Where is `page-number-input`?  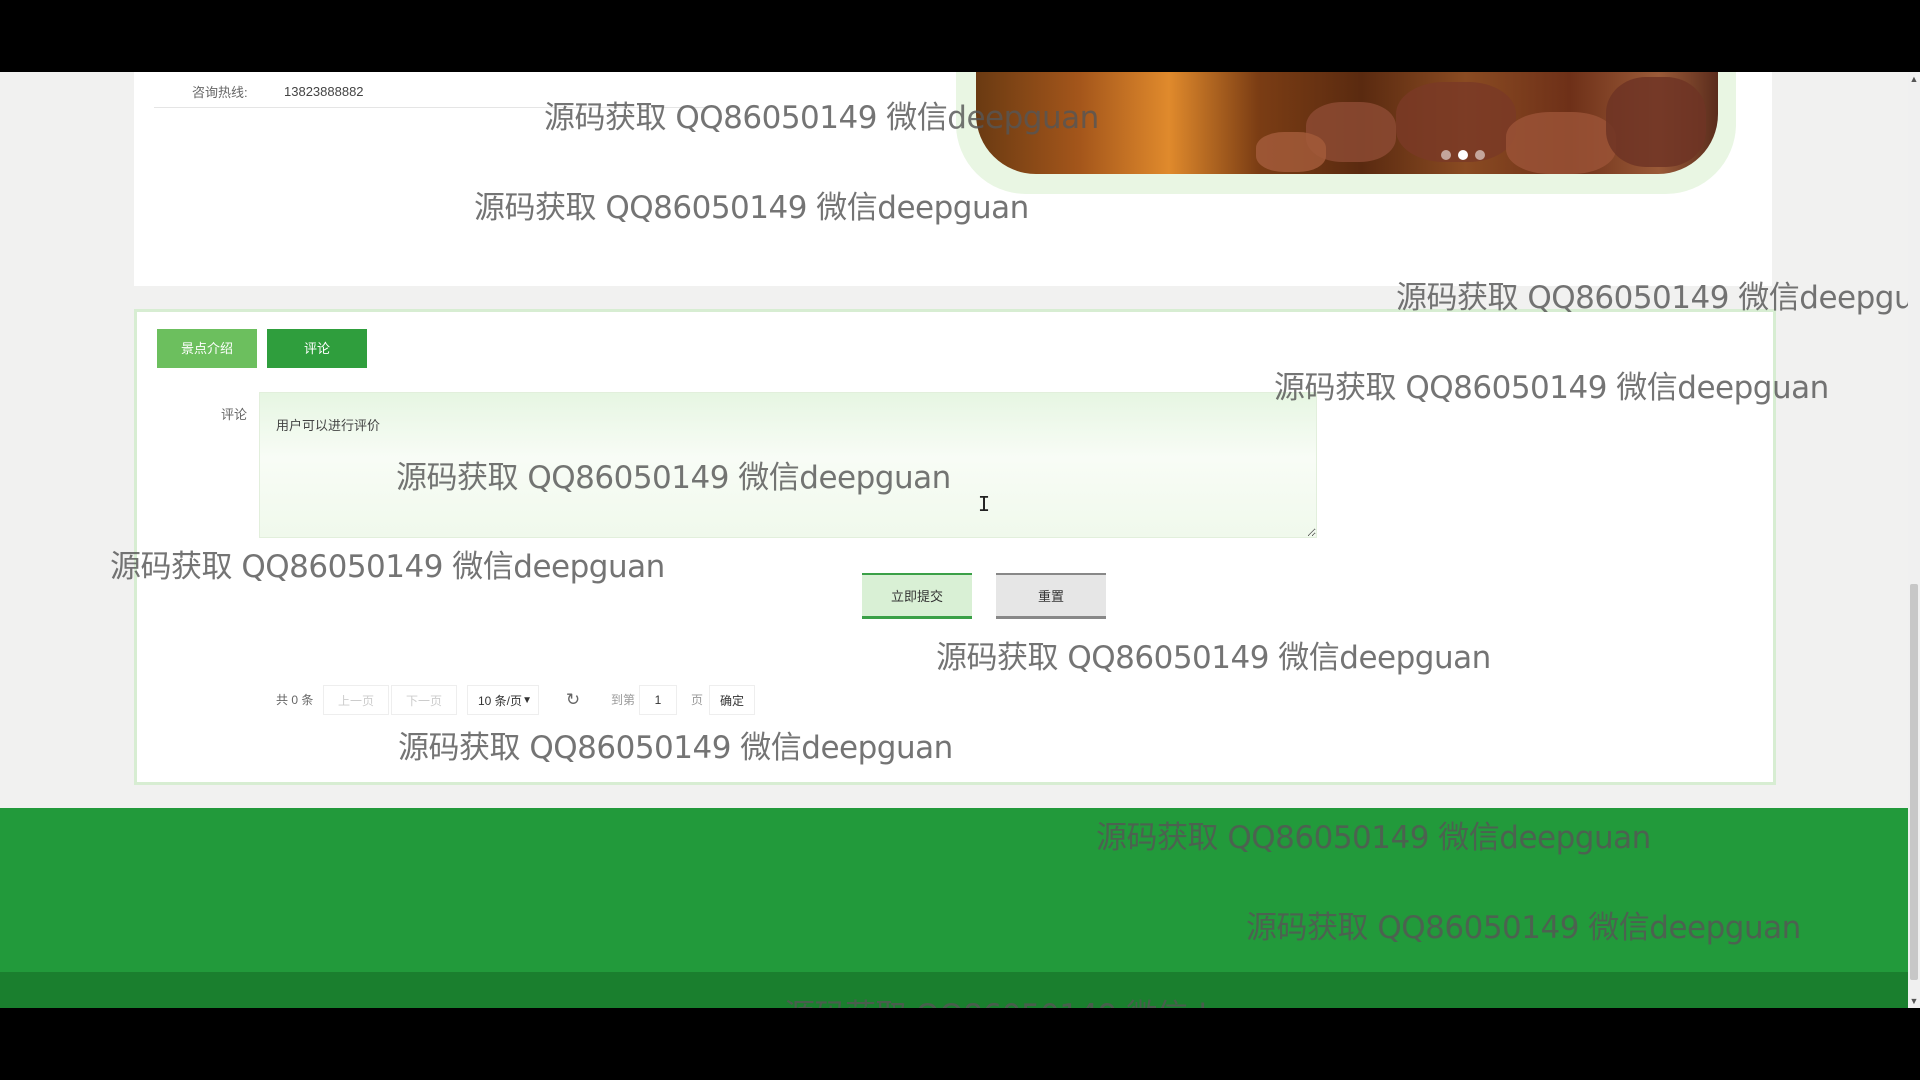 page-number-input is located at coordinates (658, 700).